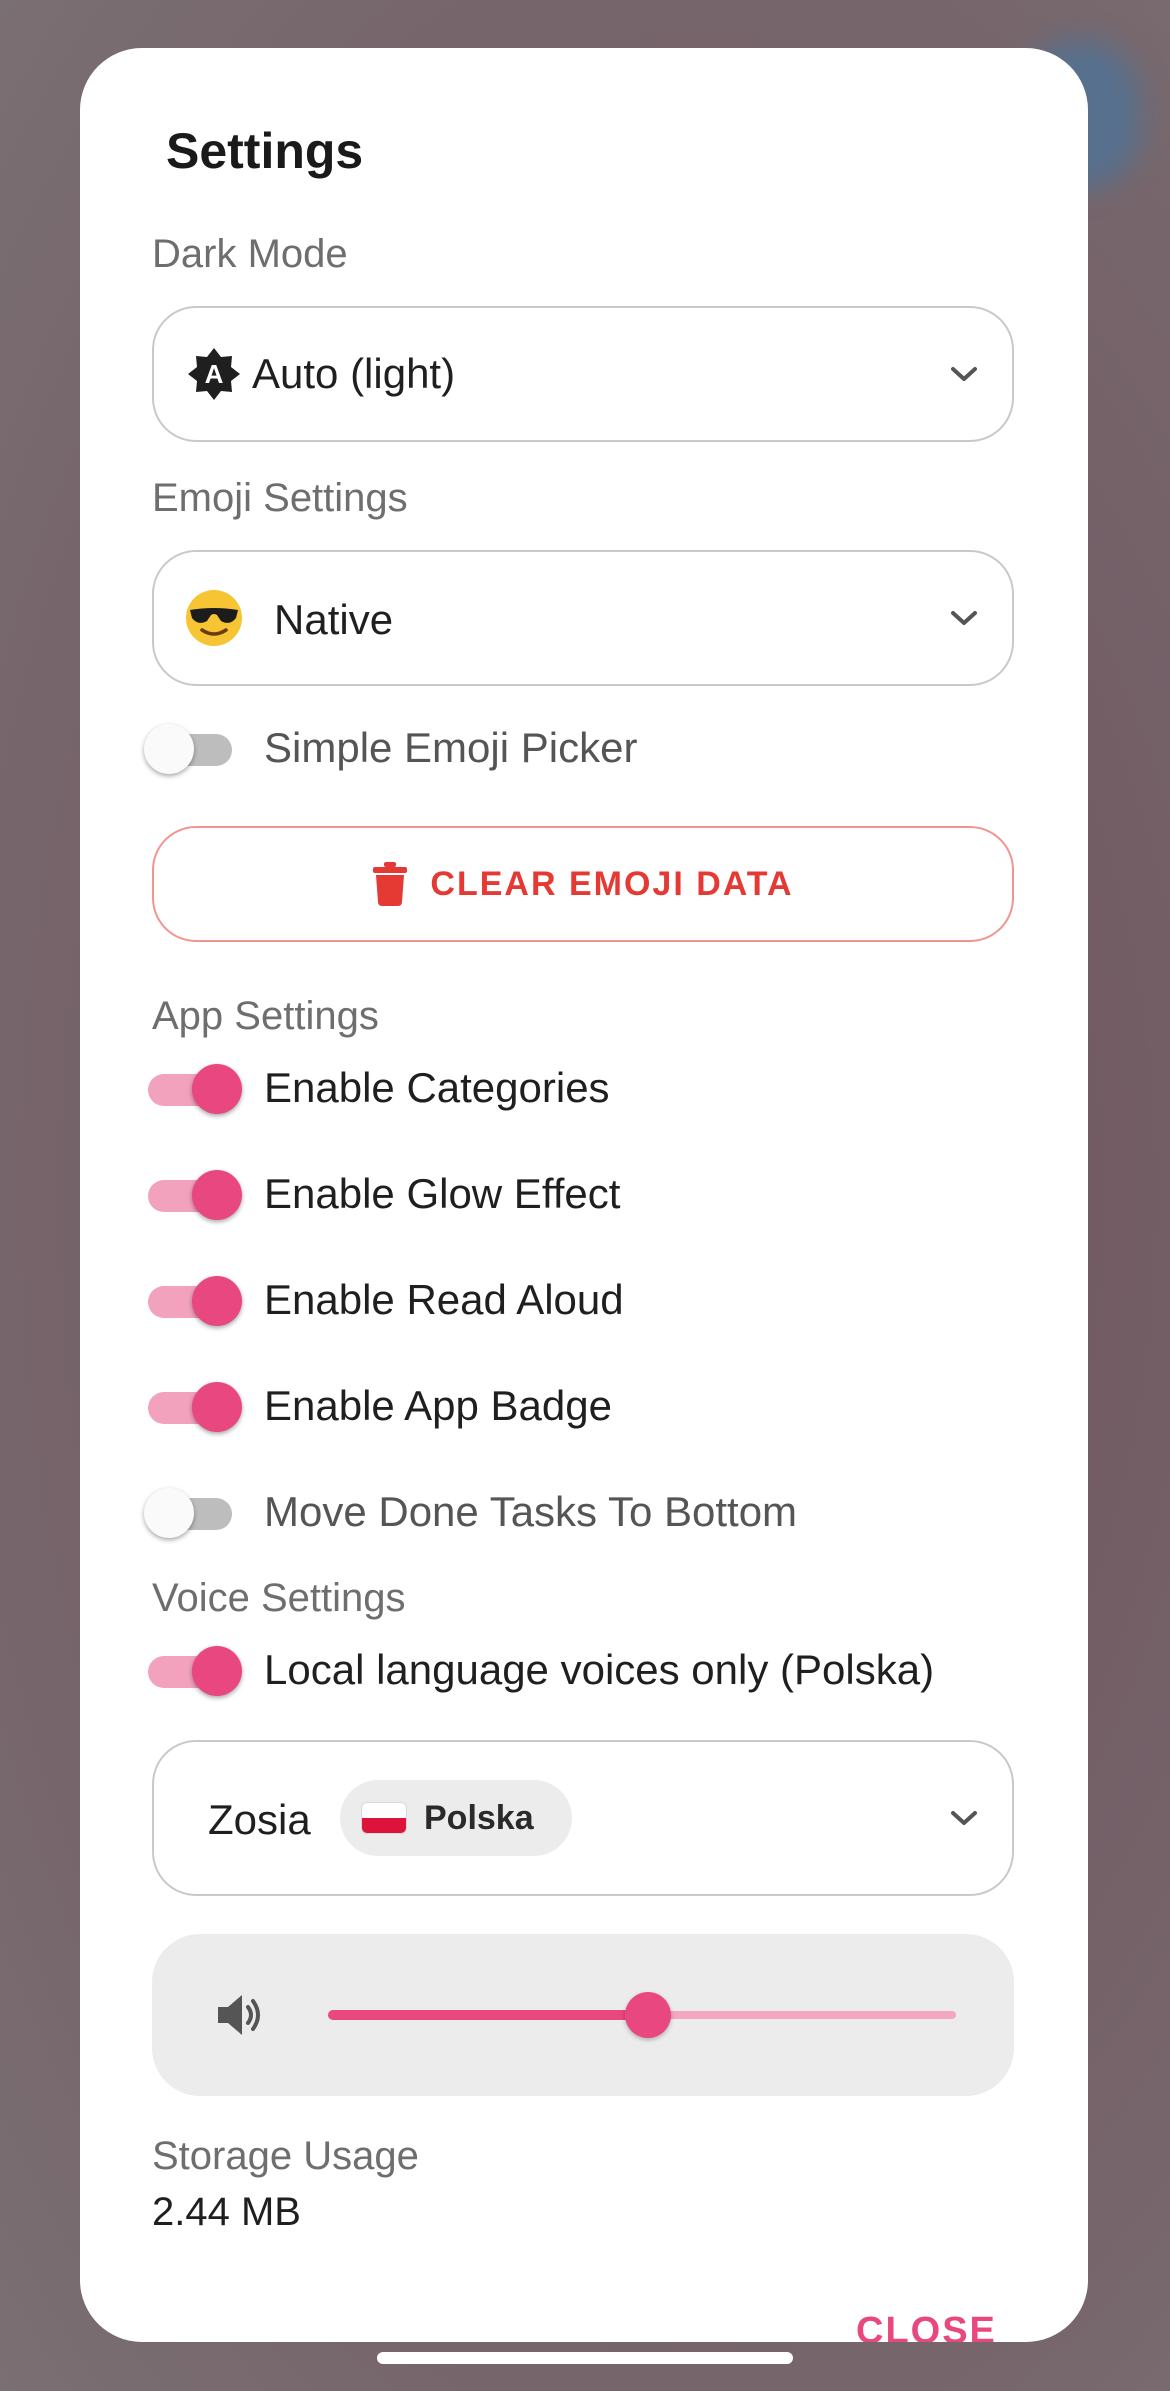 The image size is (1170, 2391). Describe the element at coordinates (214, 618) in the screenshot. I see `sunglasses-face-icon` at that location.